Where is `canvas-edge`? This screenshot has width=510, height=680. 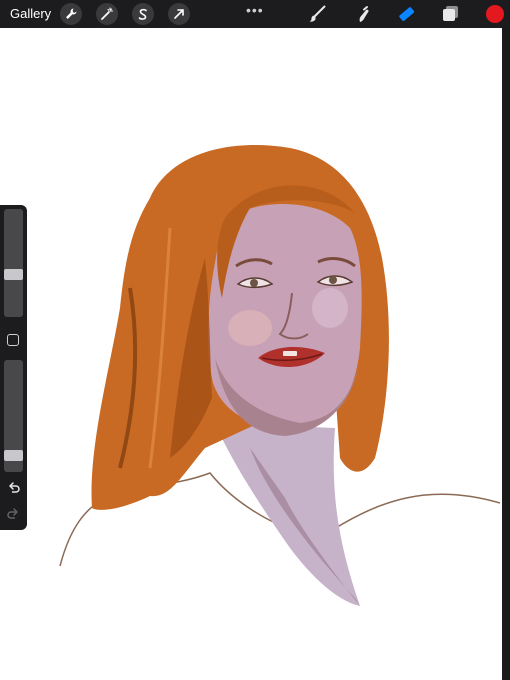 canvas-edge is located at coordinates (506, 354).